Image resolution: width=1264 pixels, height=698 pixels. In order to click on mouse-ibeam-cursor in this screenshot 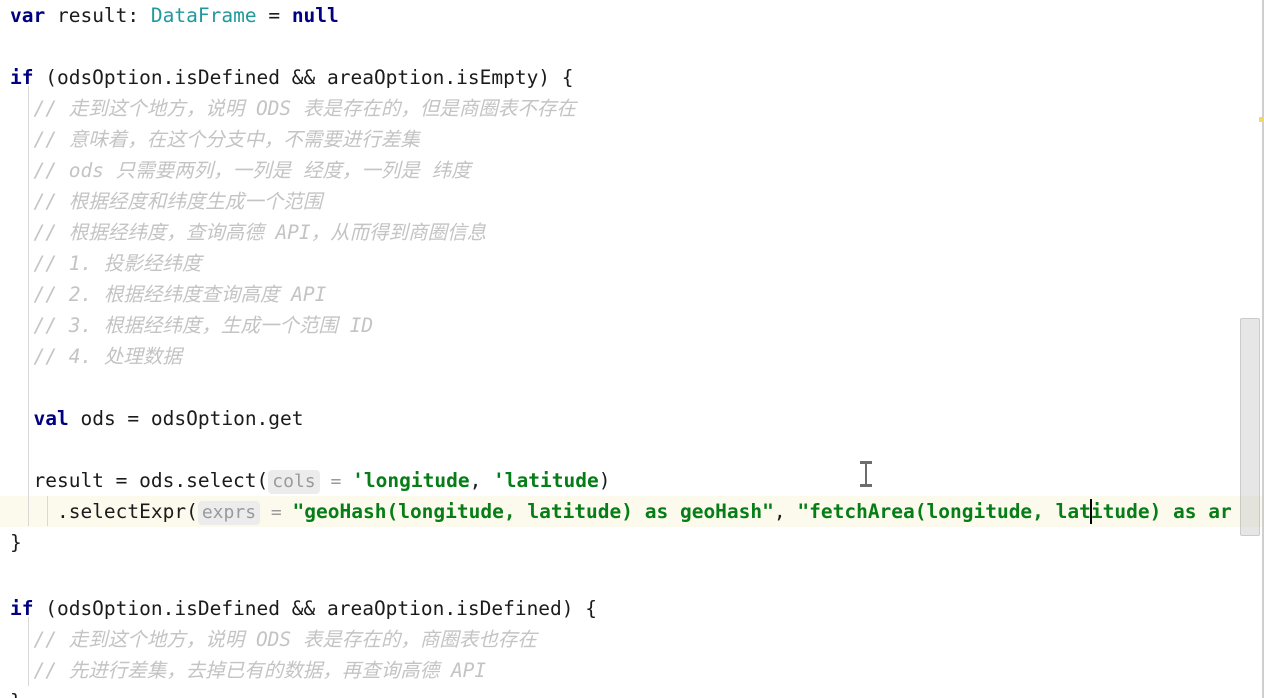, I will do `click(866, 474)`.